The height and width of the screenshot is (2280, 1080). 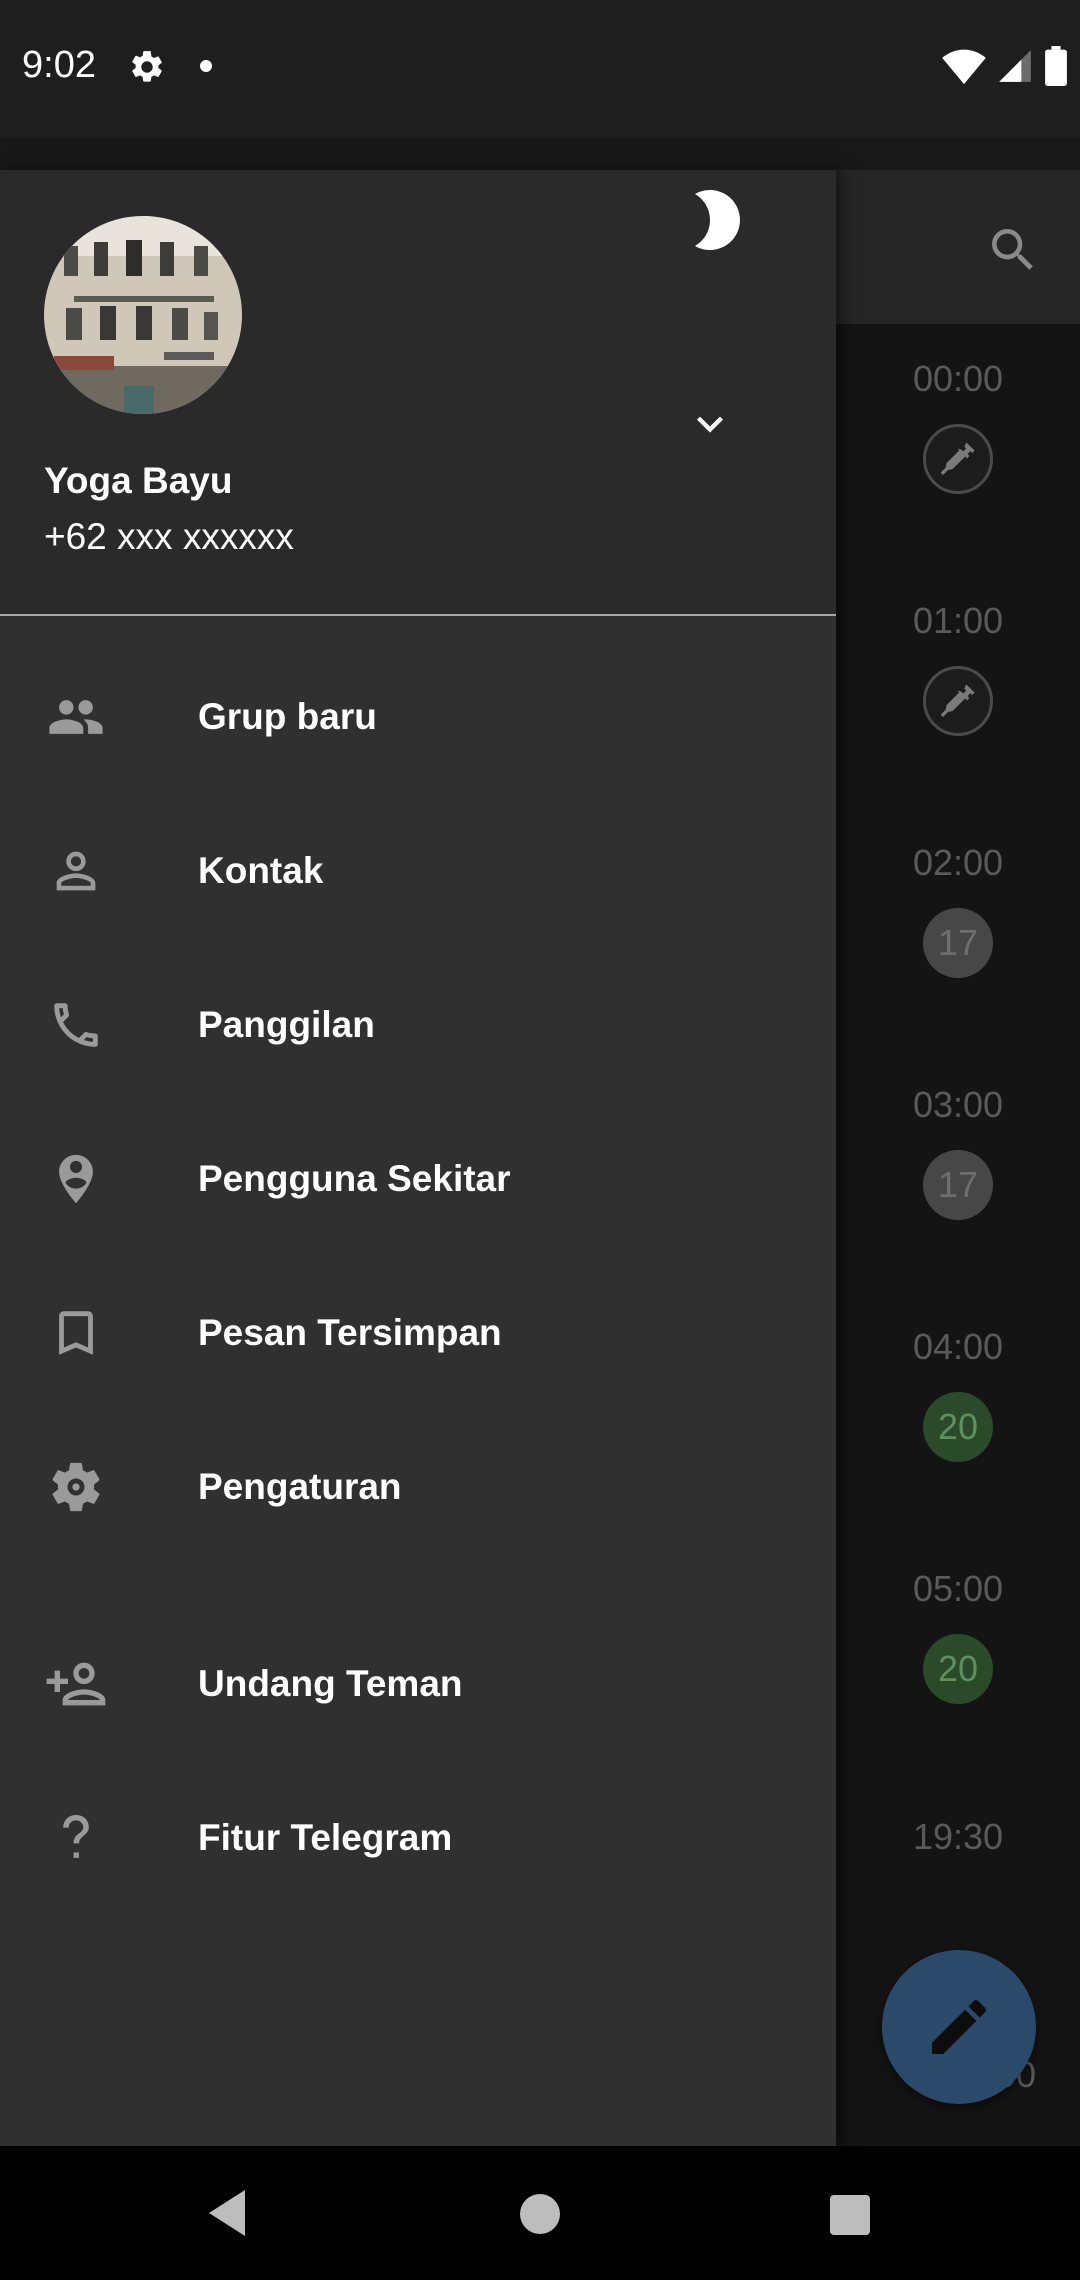 What do you see at coordinates (1056, 66) in the screenshot?
I see `battery-icon` at bounding box center [1056, 66].